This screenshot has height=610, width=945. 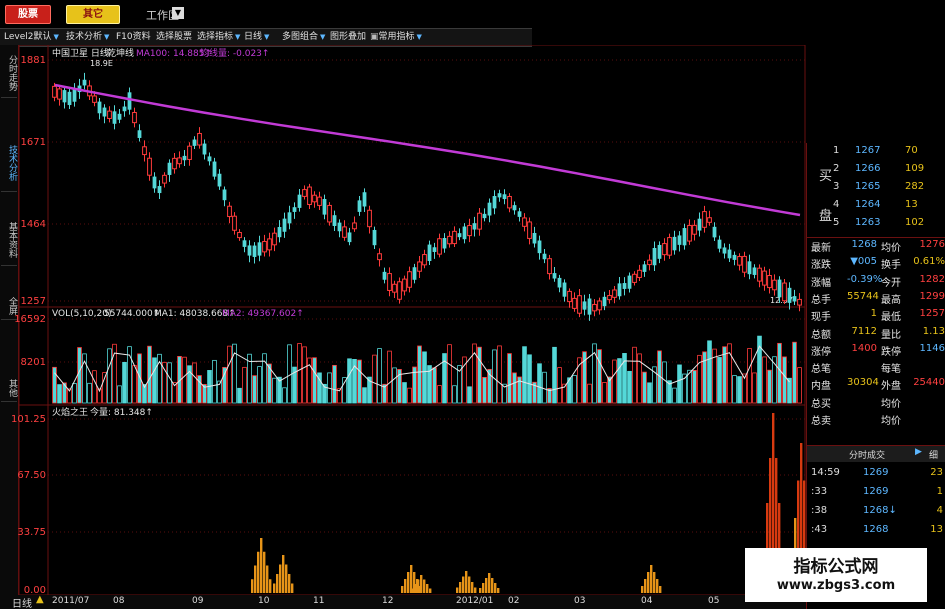 What do you see at coordinates (864, 331) in the screenshot?
I see `quote-value: 7112` at bounding box center [864, 331].